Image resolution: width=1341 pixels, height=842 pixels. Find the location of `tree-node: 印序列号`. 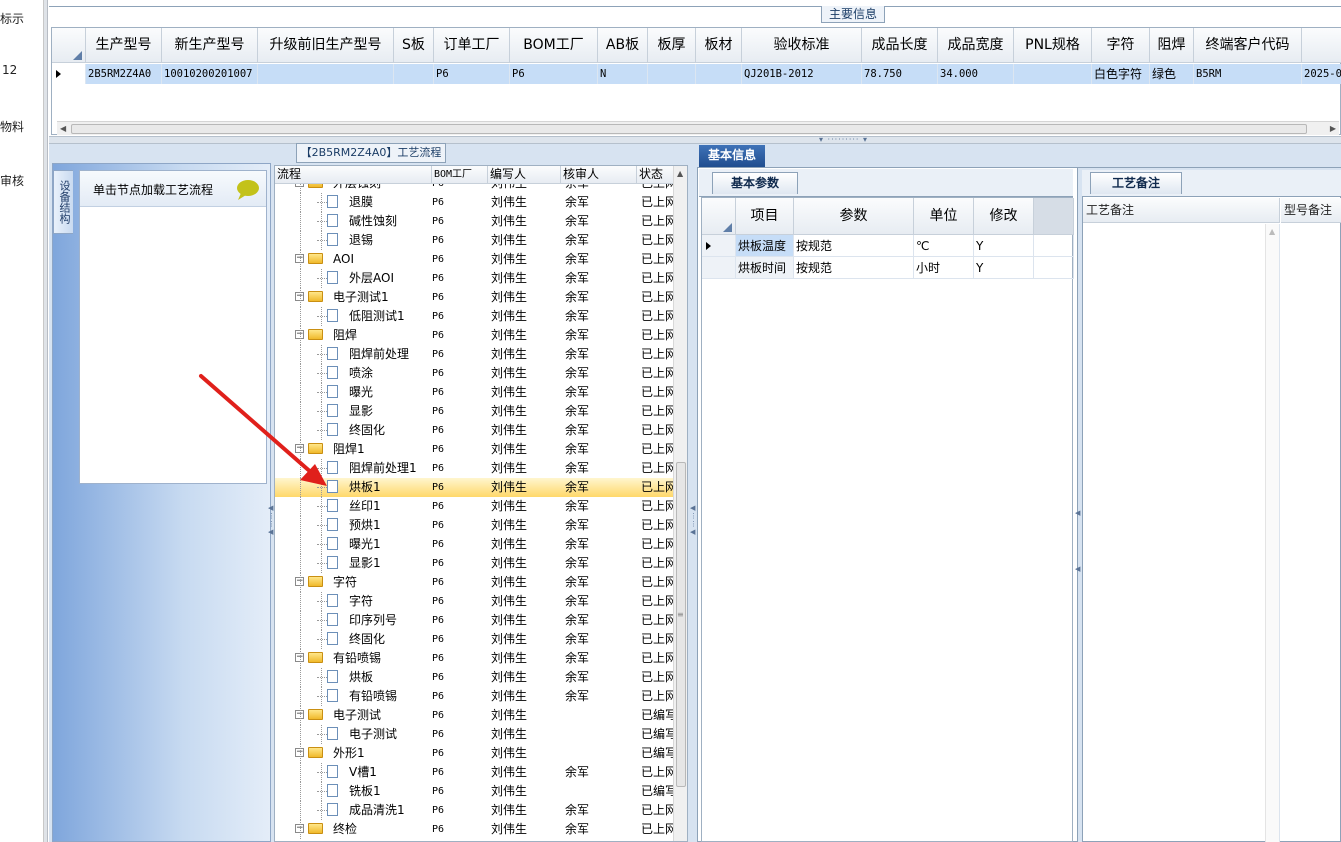

tree-node: 印序列号 is located at coordinates (353, 620).